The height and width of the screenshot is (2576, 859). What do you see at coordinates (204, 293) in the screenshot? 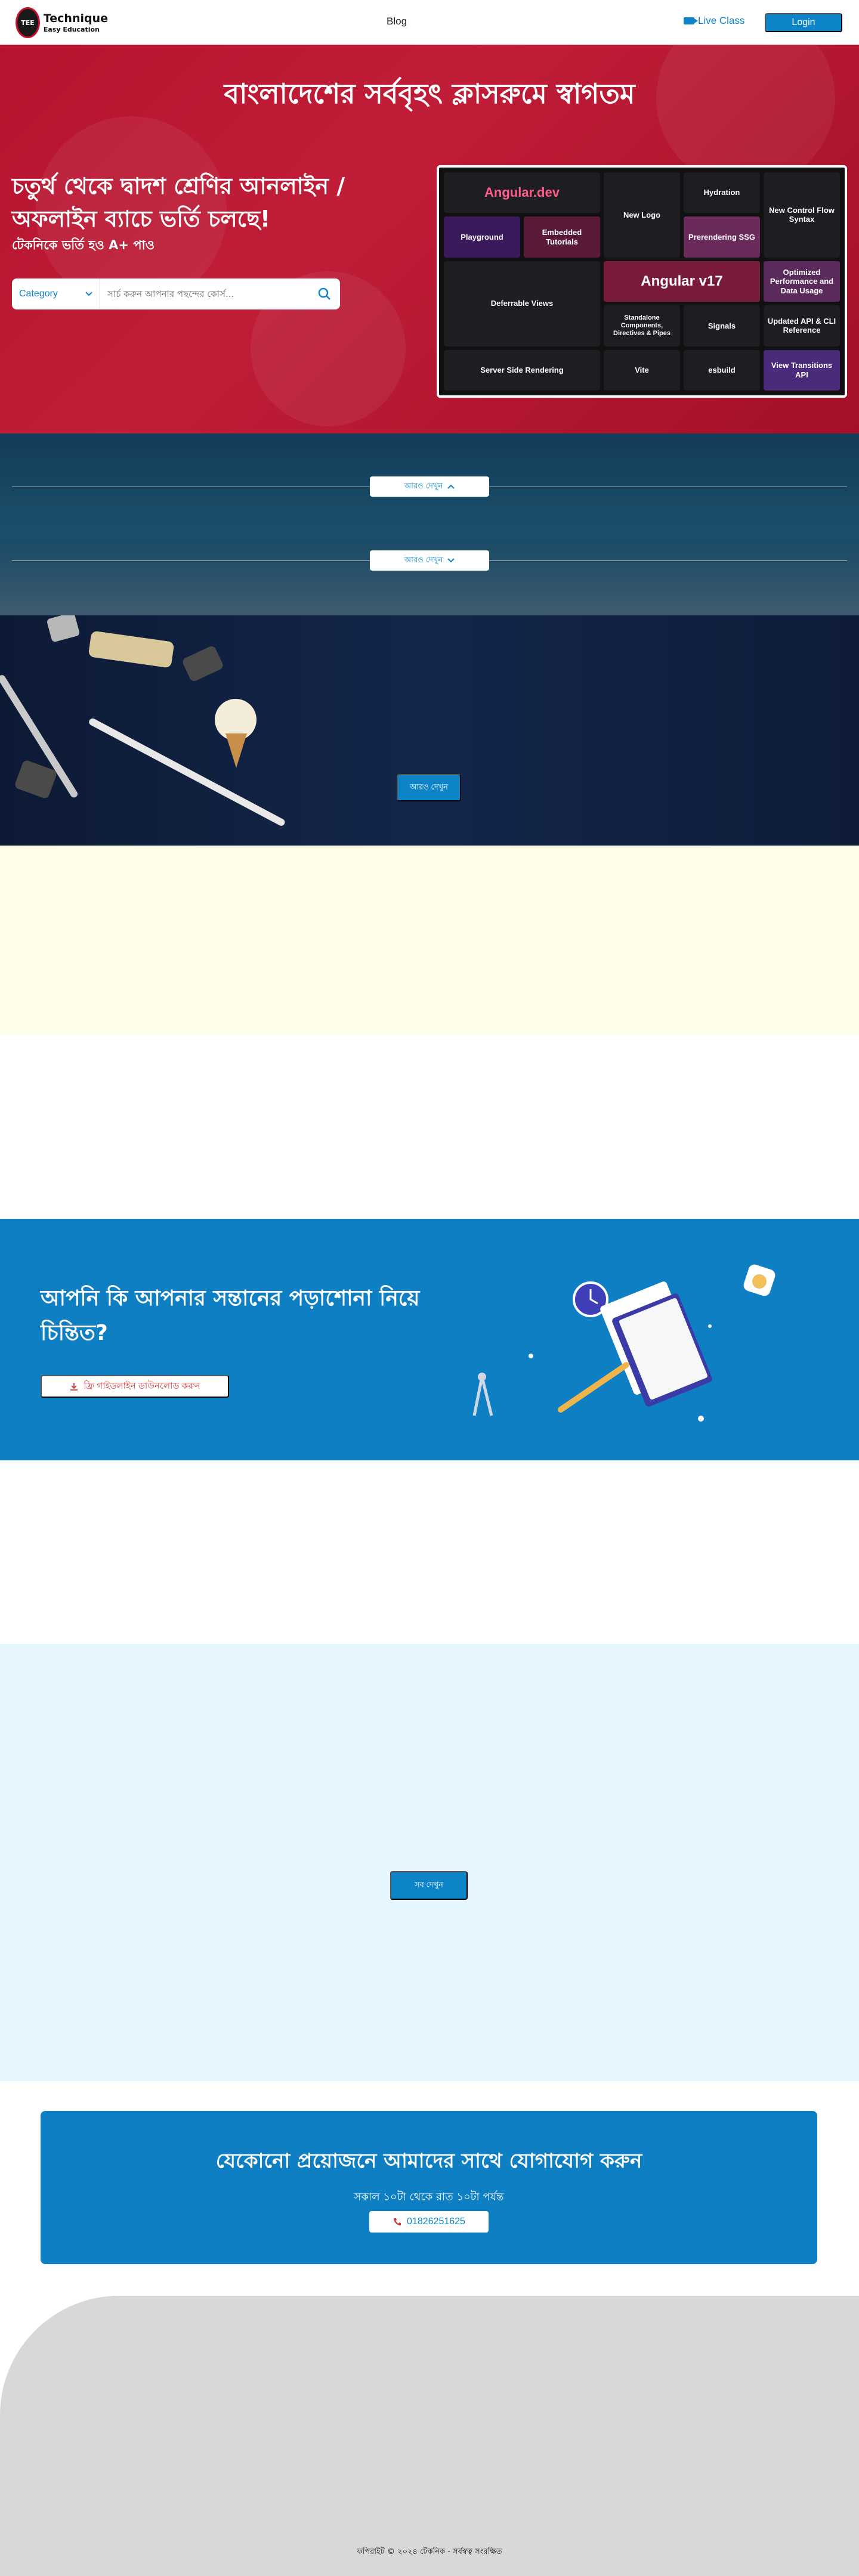
I see `search-input` at bounding box center [204, 293].